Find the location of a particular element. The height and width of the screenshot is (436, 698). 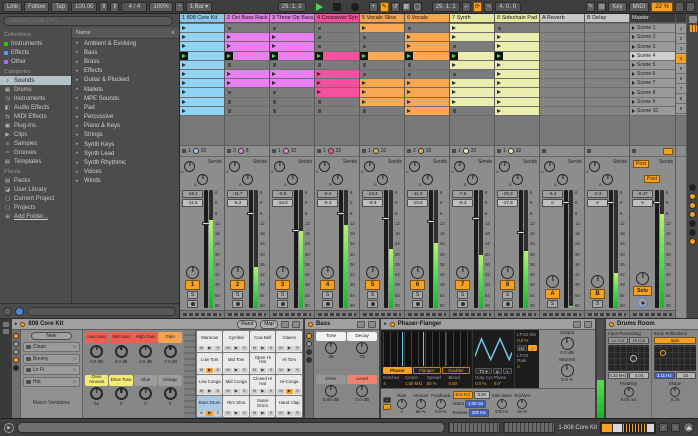

track-header: 7 Synth is located at coordinates (472, 18).